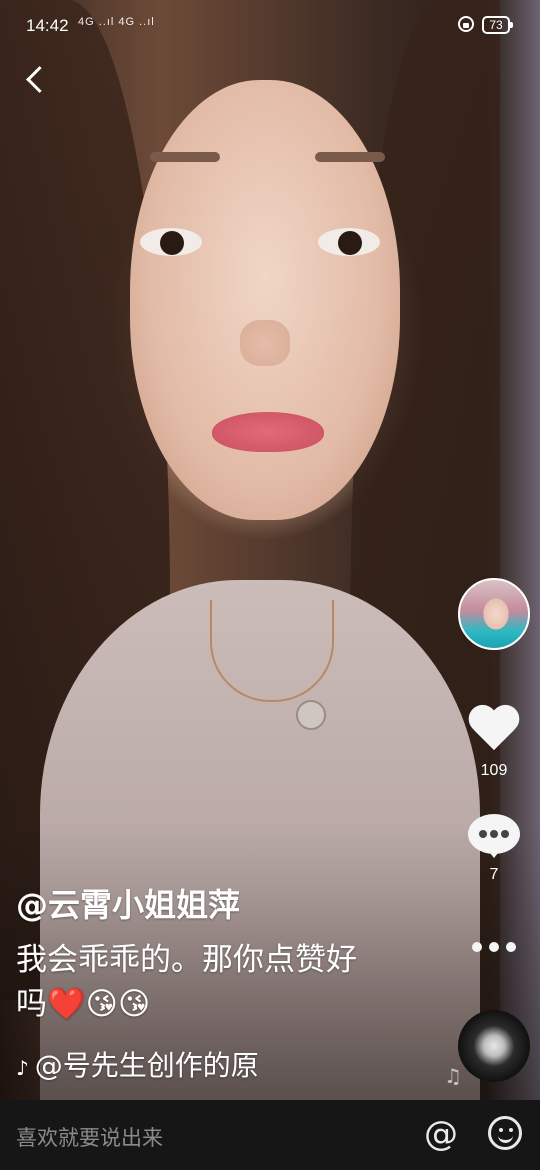  I want to click on video-pendant, so click(311, 715).